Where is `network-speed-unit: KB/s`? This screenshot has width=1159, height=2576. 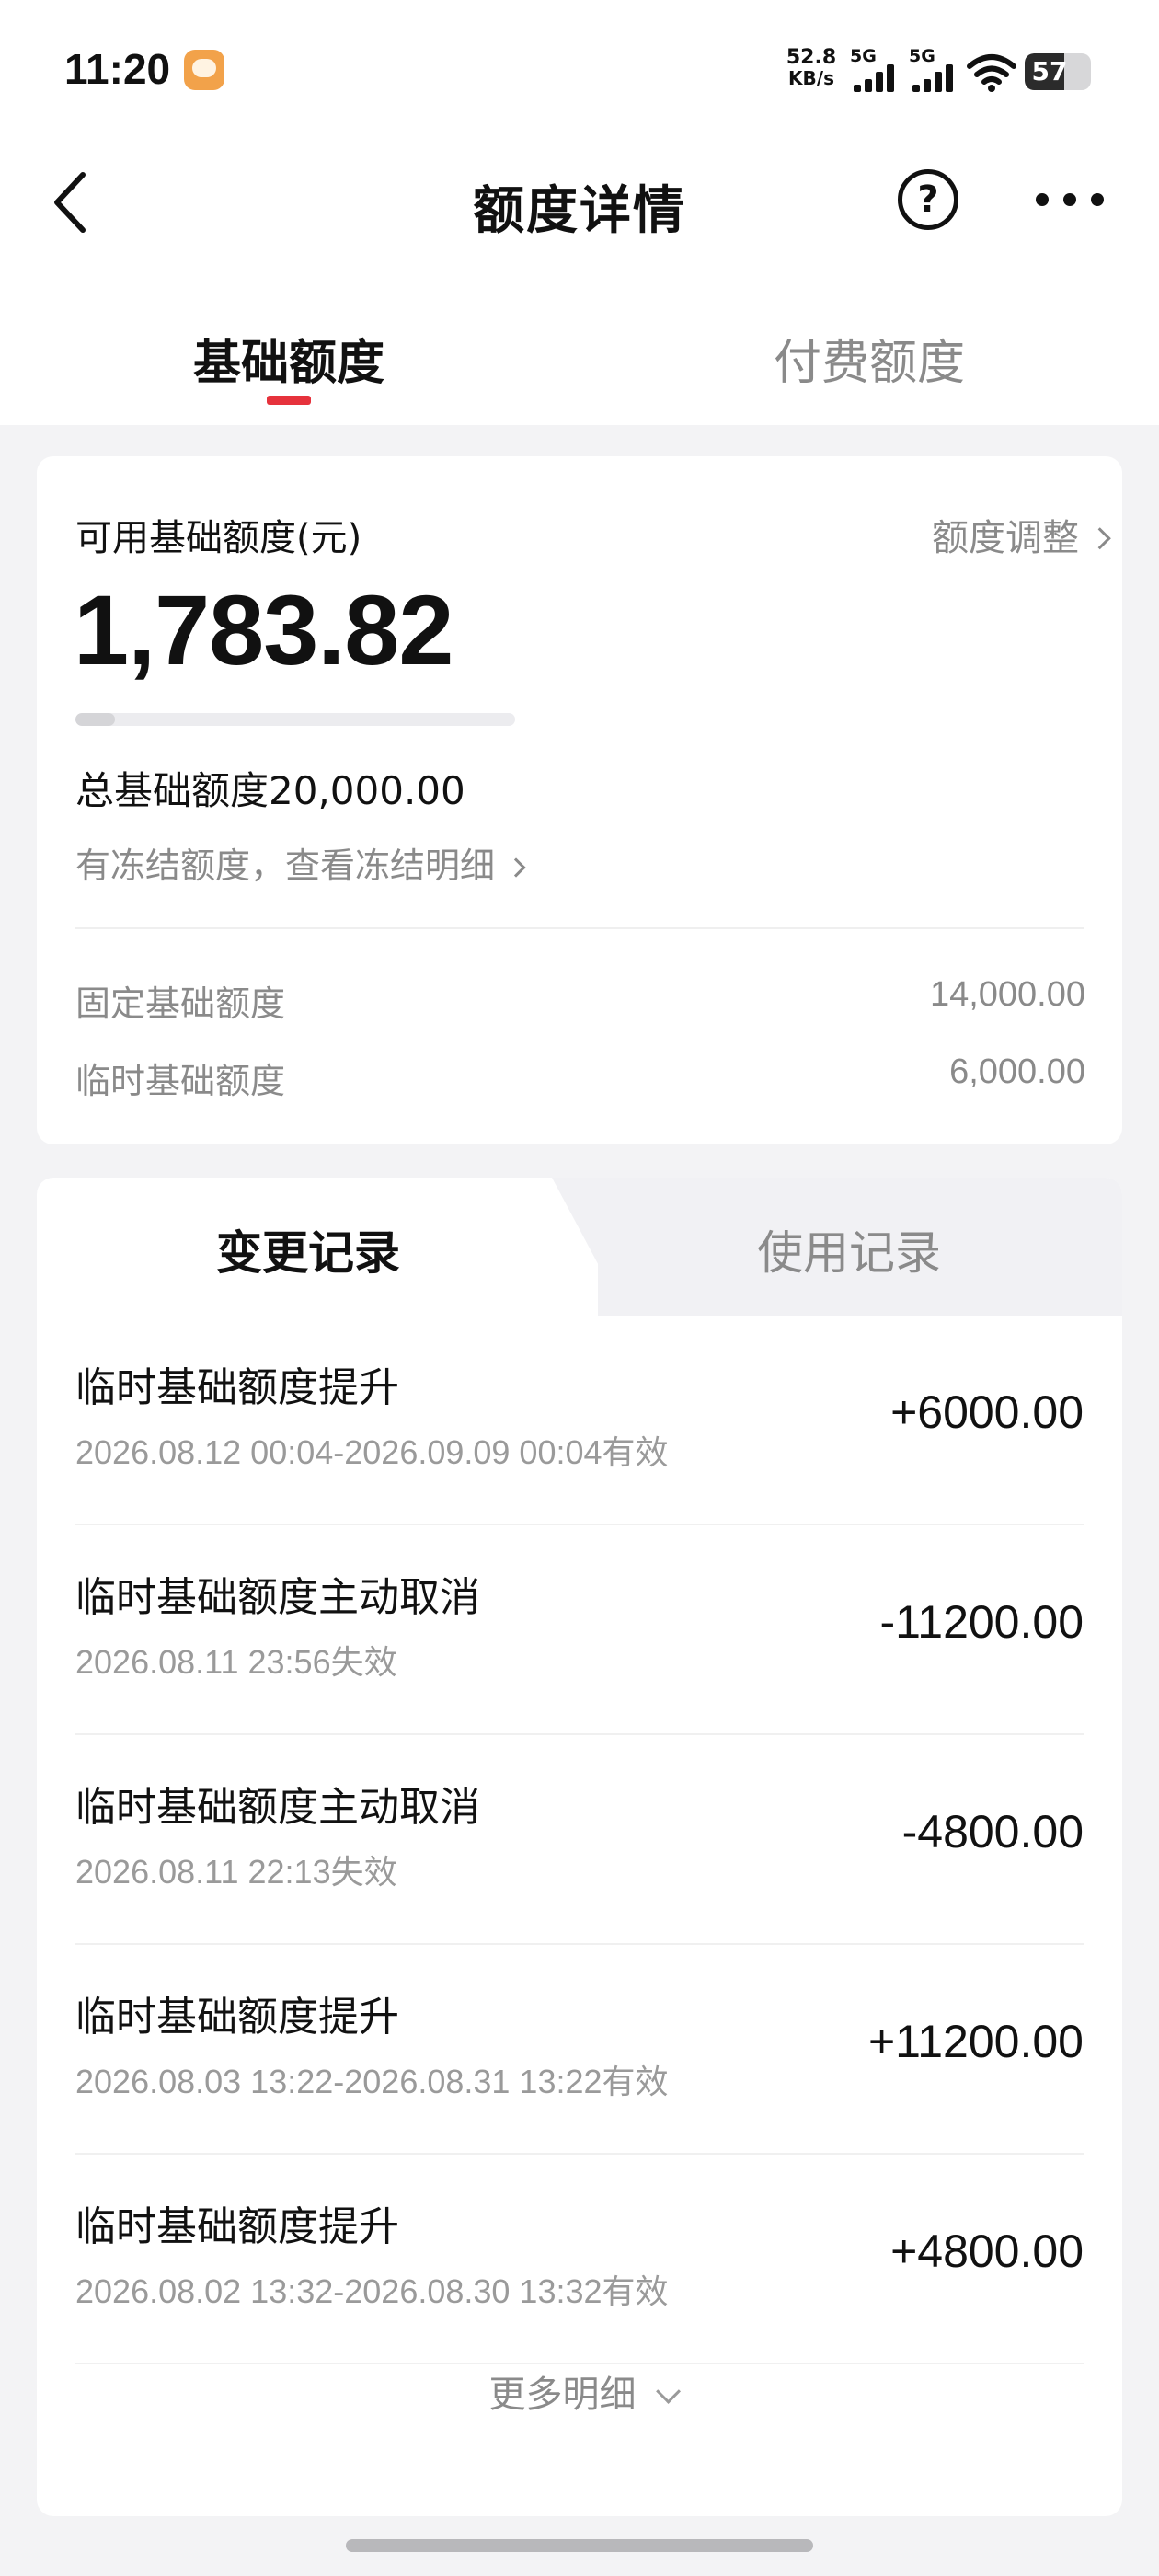
network-speed-unit: KB/s is located at coordinates (811, 78).